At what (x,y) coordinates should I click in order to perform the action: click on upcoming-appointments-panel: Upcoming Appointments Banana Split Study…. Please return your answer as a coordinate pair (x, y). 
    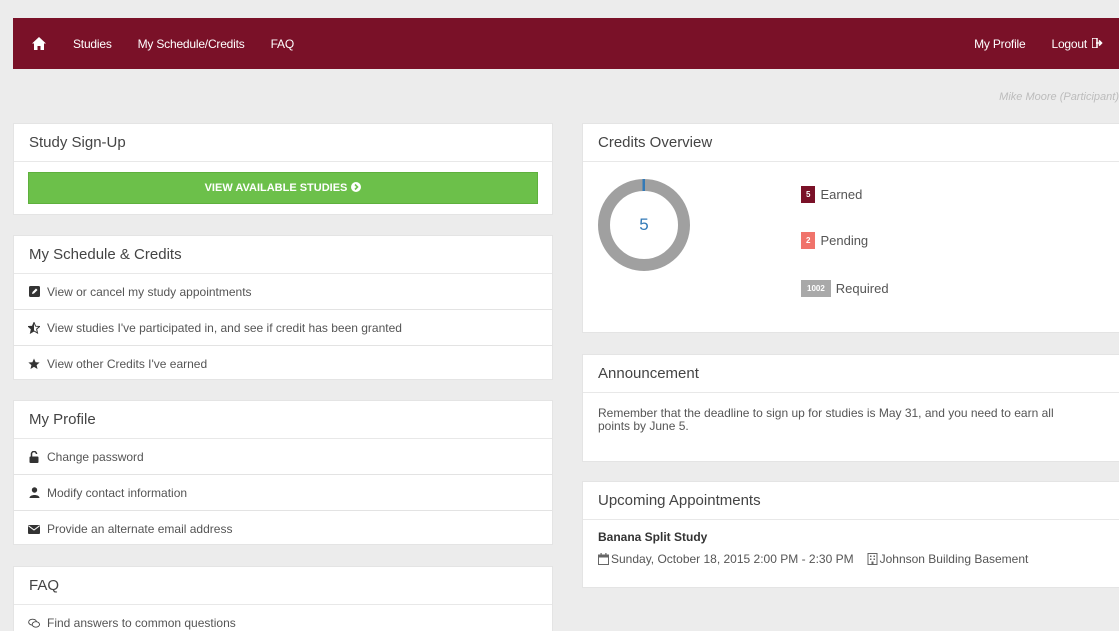
    Looking at the image, I should click on (850, 534).